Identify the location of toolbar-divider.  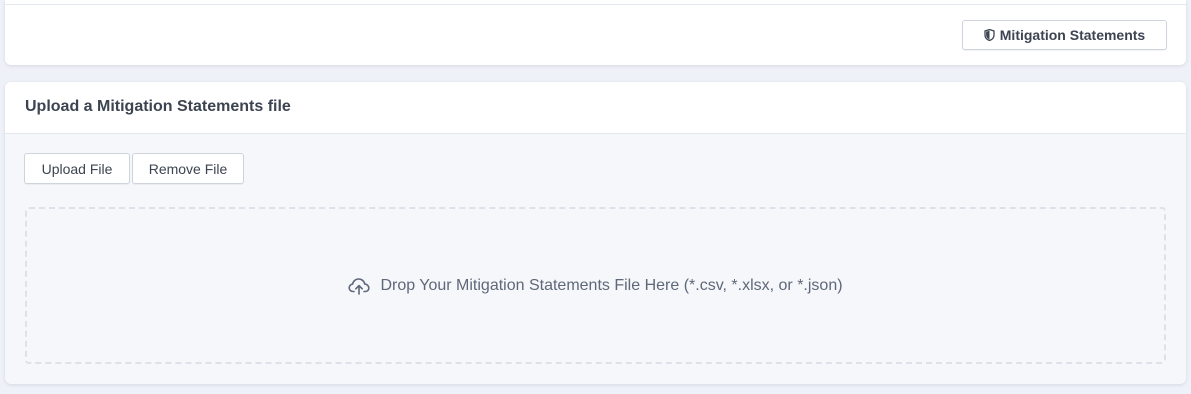
(595, 4).